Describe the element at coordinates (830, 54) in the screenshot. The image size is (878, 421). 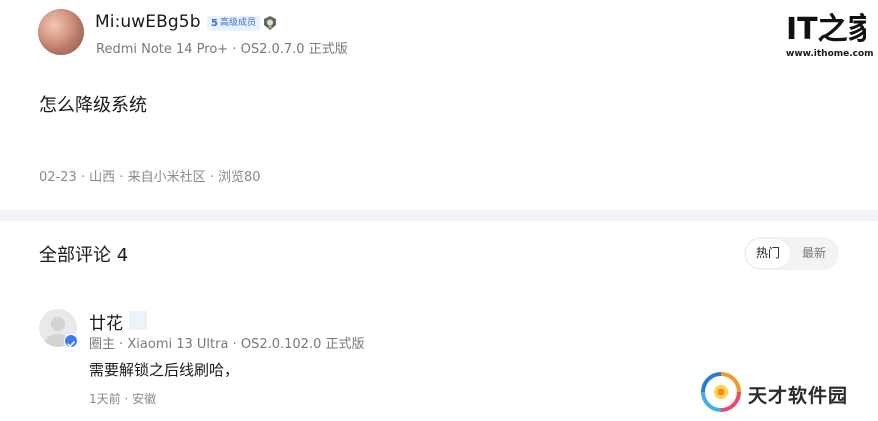
I see `ithome-url: www.ithome.com` at that location.